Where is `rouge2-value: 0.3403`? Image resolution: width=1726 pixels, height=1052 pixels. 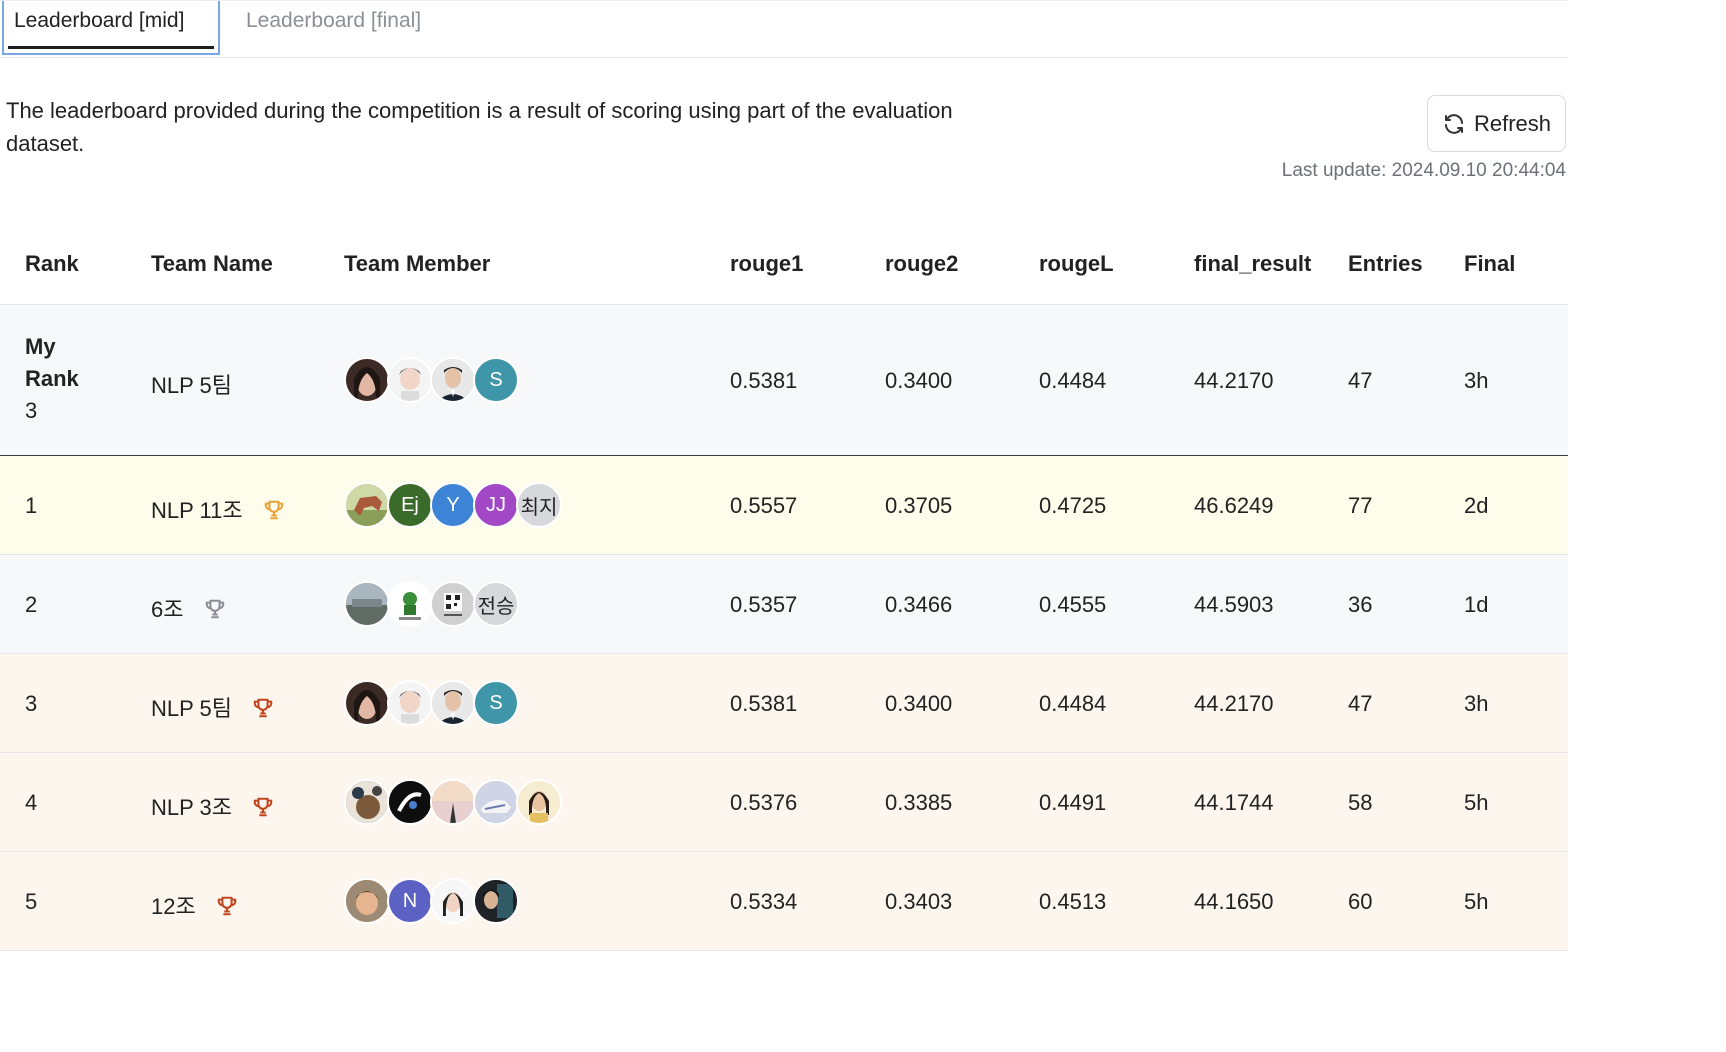
rouge2-value: 0.3403 is located at coordinates (919, 901).